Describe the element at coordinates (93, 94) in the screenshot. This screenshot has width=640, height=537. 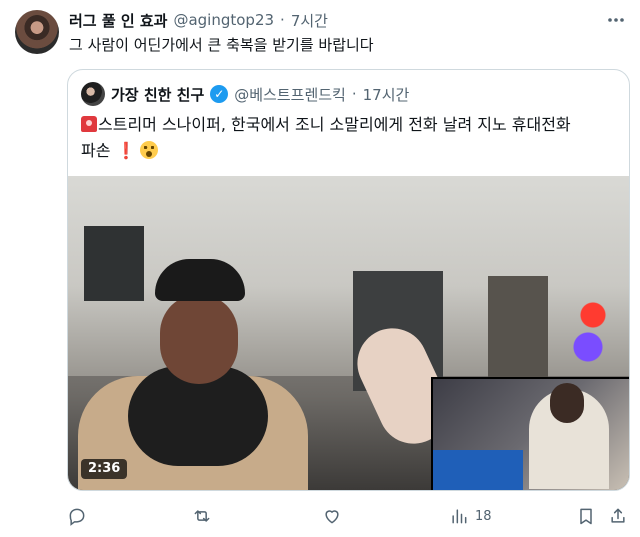
I see `quoted-author-avatar` at that location.